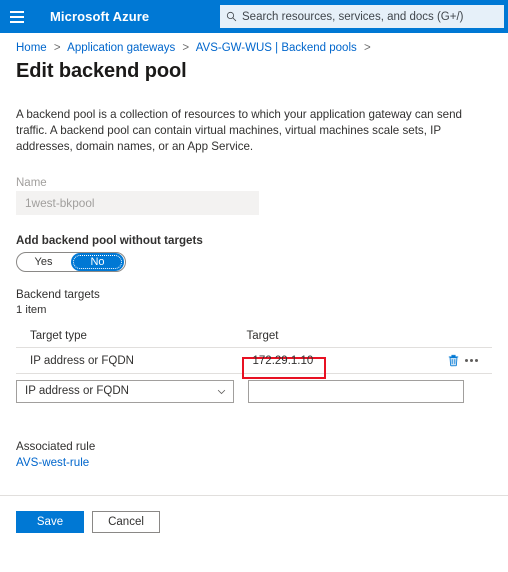  Describe the element at coordinates (31, 183) in the screenshot. I see `name-field-label: Name` at that location.